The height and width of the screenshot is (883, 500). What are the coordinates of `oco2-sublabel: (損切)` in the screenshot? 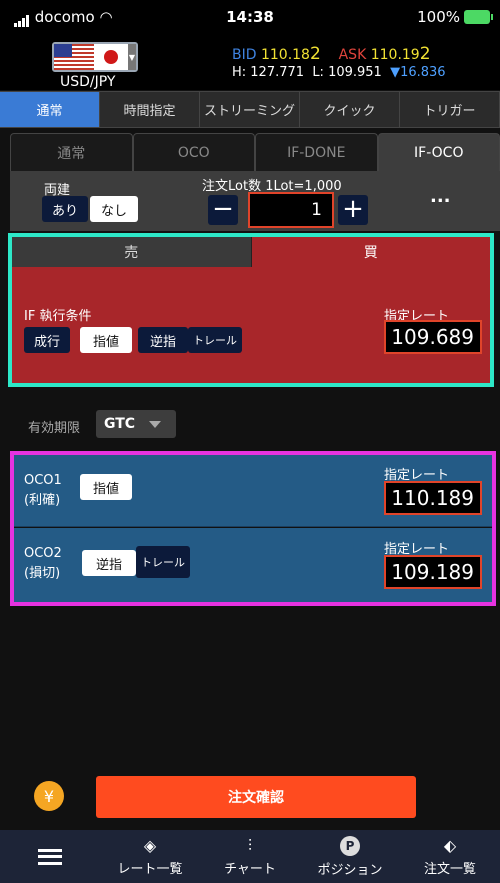 It's located at (42, 573).